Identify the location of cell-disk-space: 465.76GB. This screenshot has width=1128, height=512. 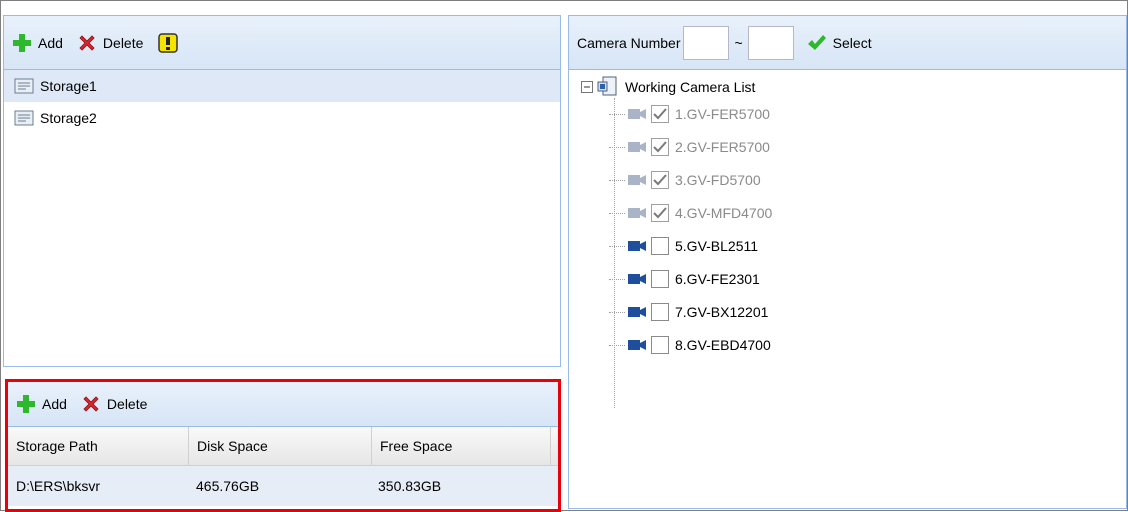
(228, 486).